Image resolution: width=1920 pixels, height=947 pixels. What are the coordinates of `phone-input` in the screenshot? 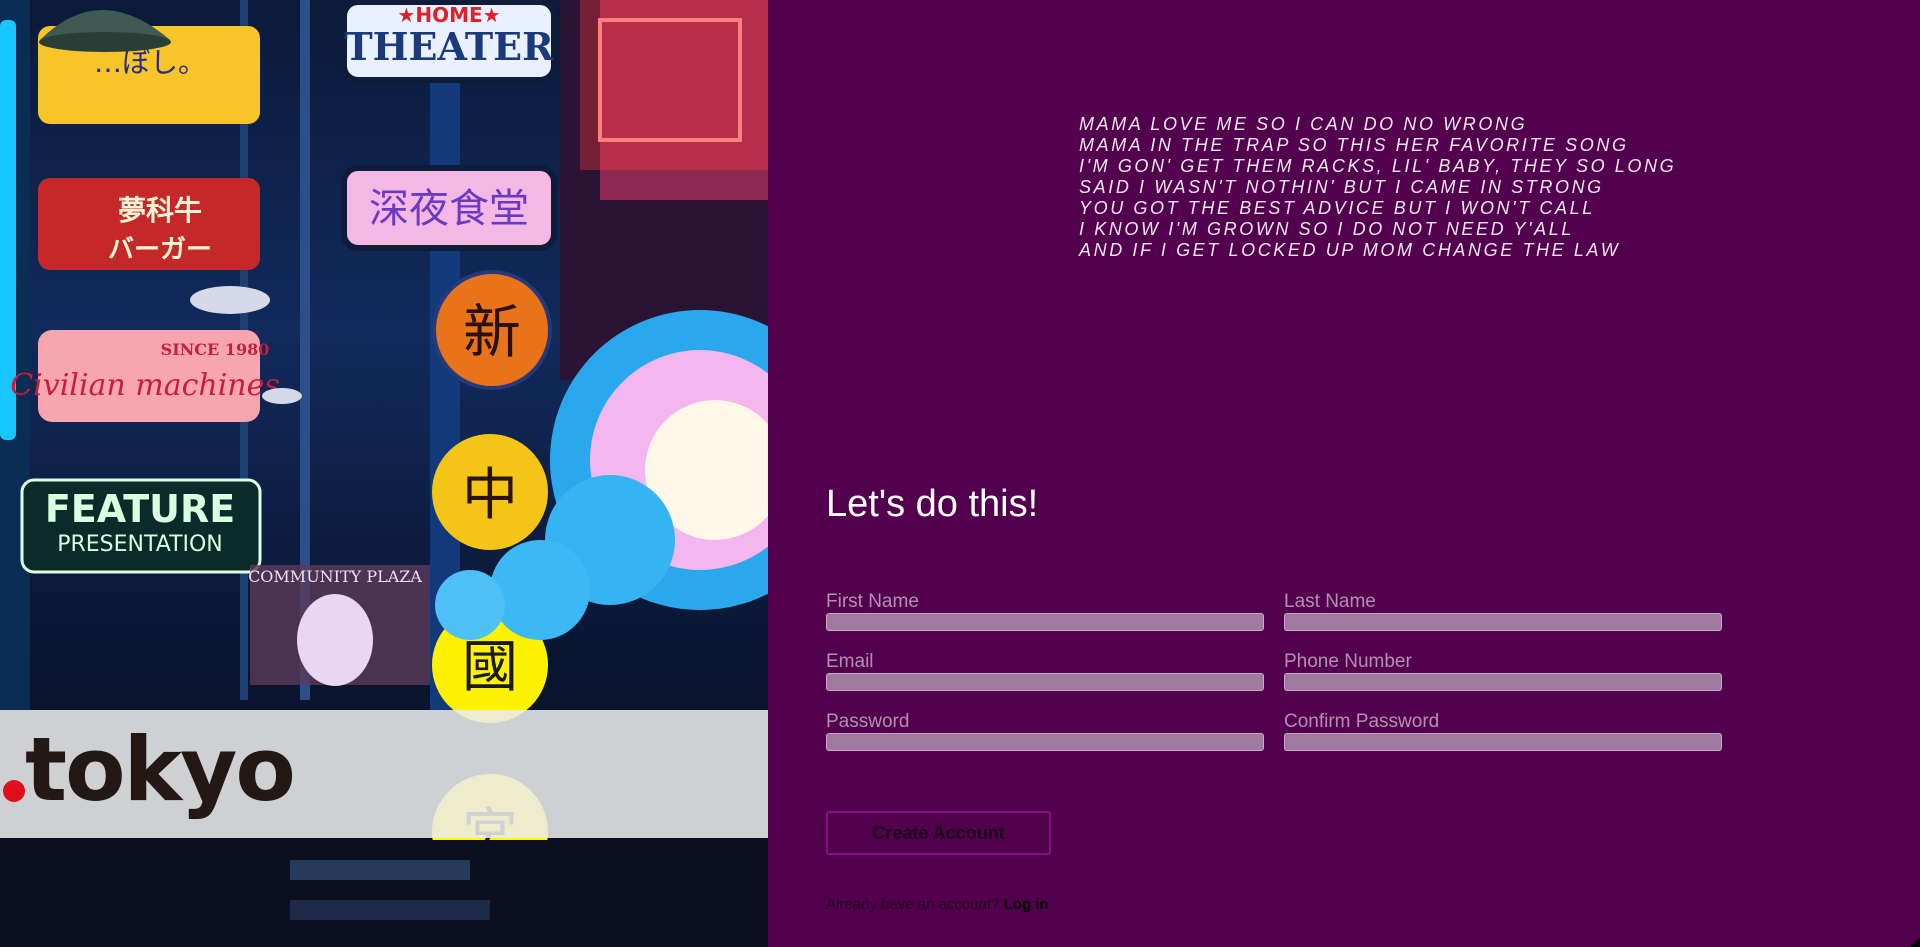 It's located at (1503, 682).